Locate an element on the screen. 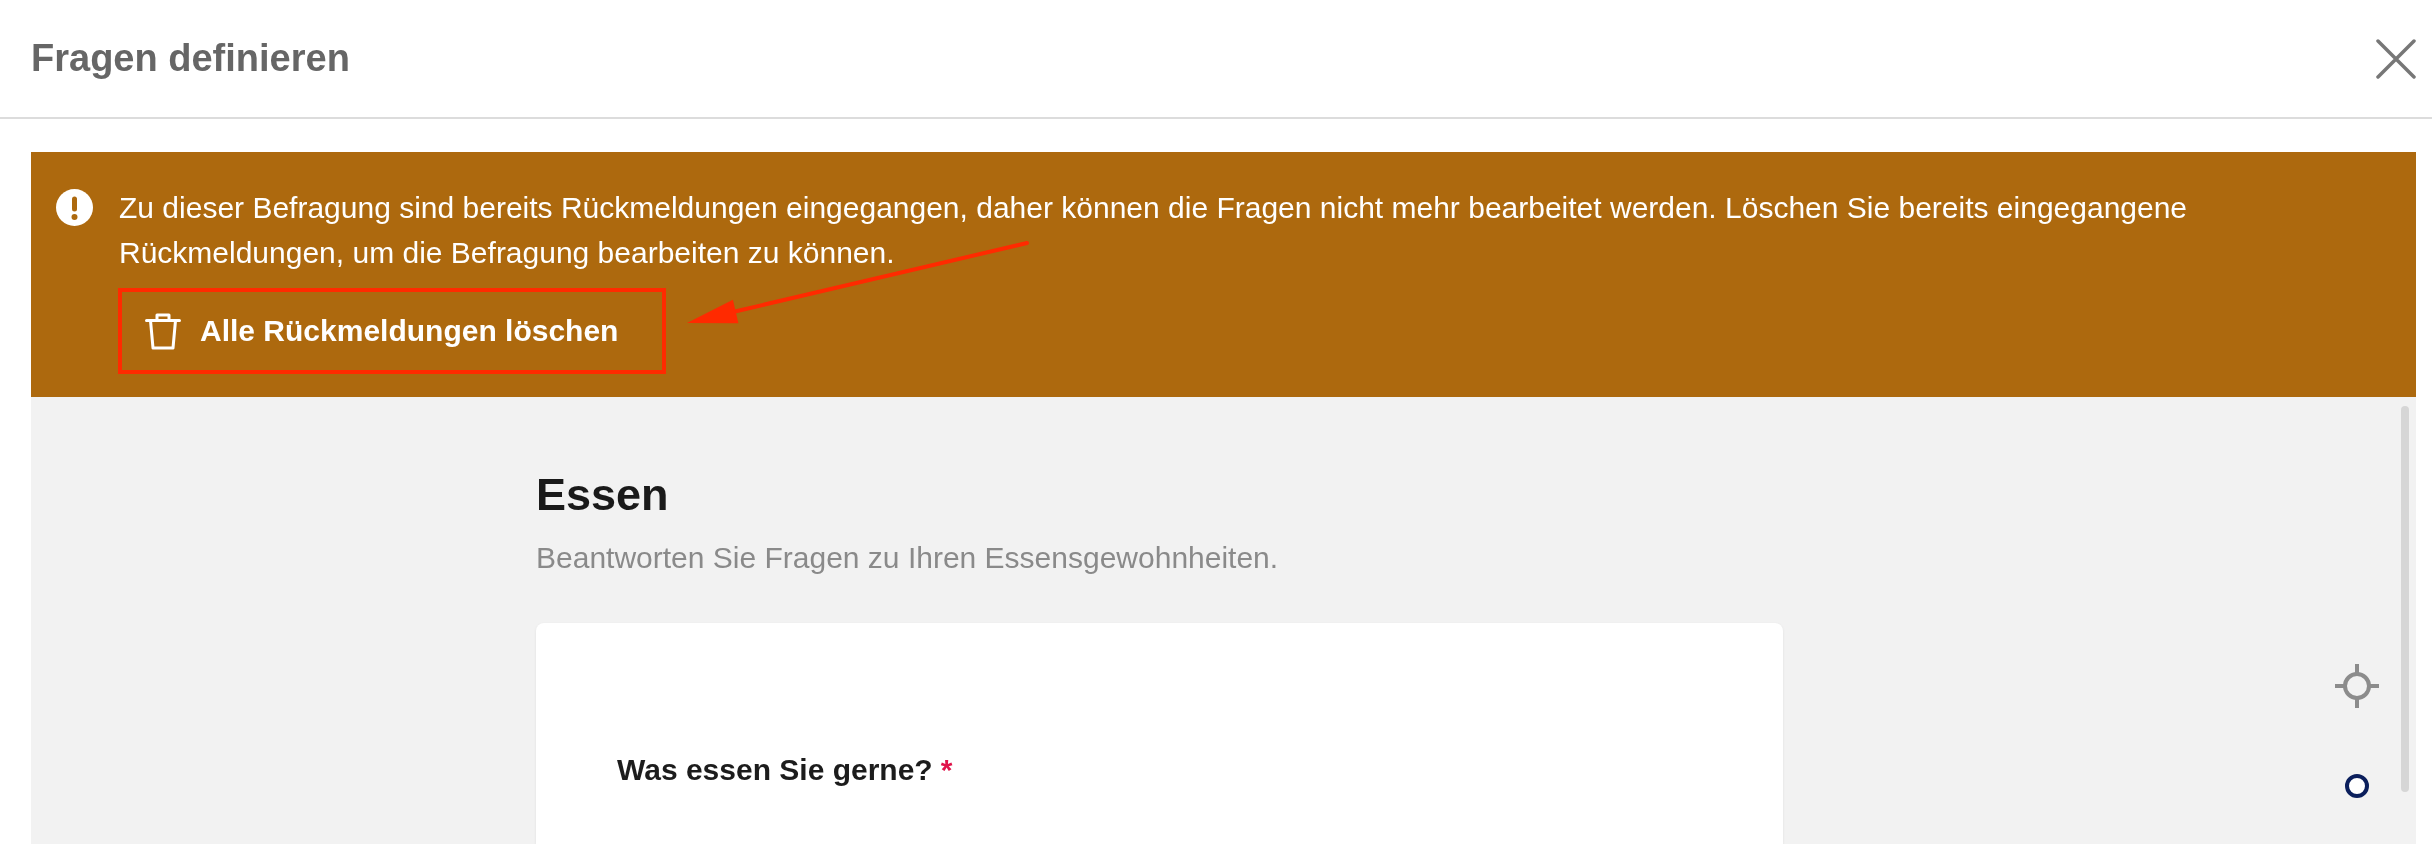 This screenshot has height=844, width=2432. scrollbar-thumb is located at coordinates (2405, 599).